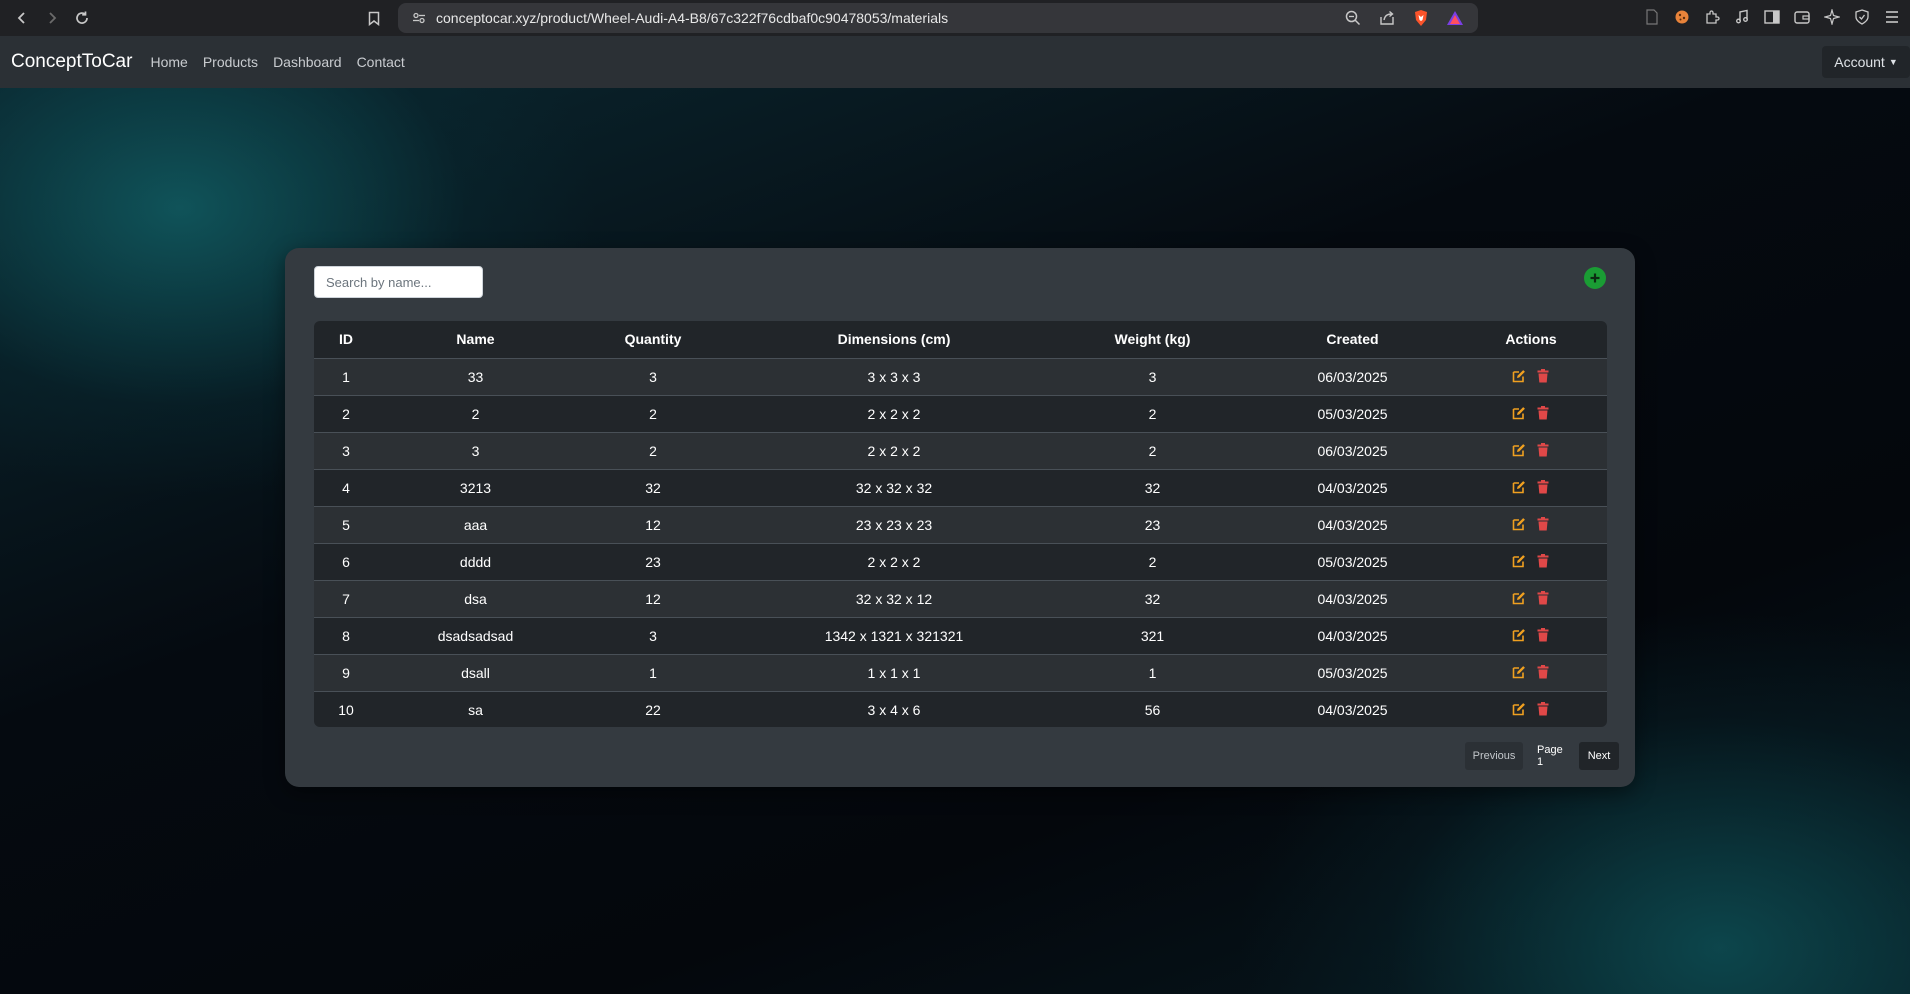 This screenshot has width=1910, height=994. What do you see at coordinates (475, 599) in the screenshot?
I see `cell-name: dsa` at bounding box center [475, 599].